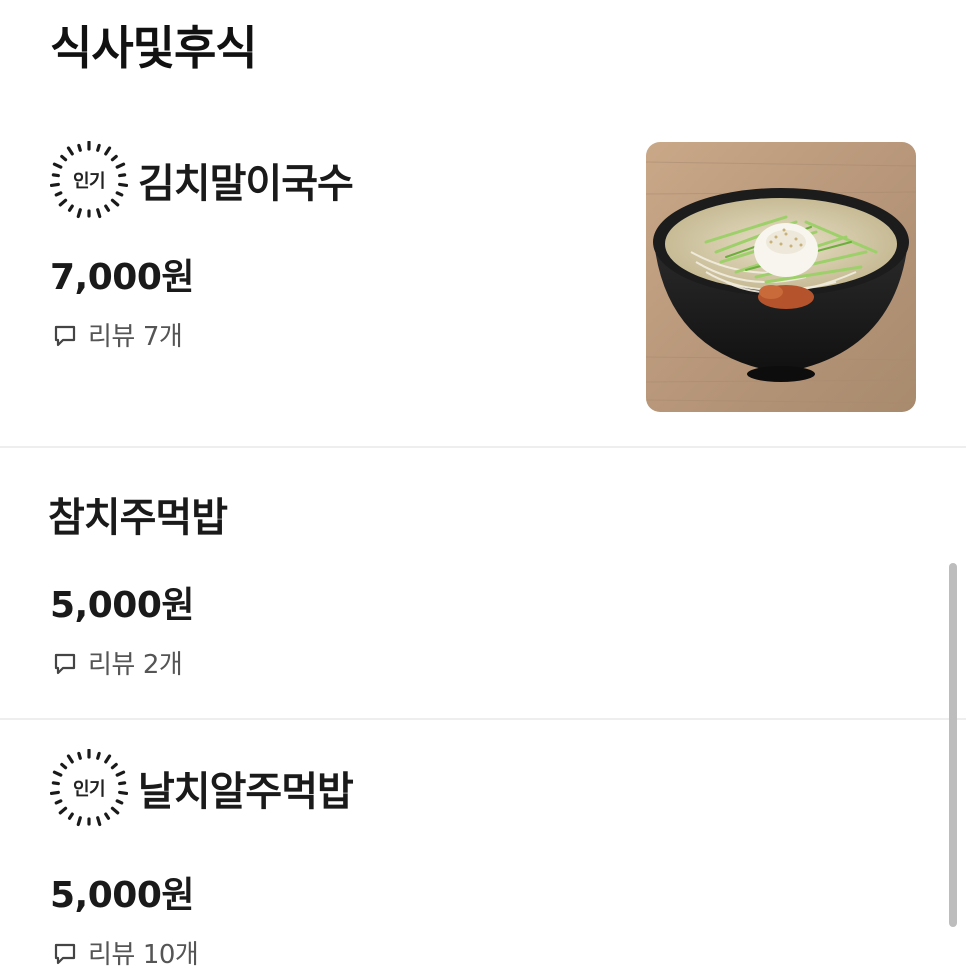 The height and width of the screenshot is (977, 966). I want to click on item-photo, so click(781, 277).